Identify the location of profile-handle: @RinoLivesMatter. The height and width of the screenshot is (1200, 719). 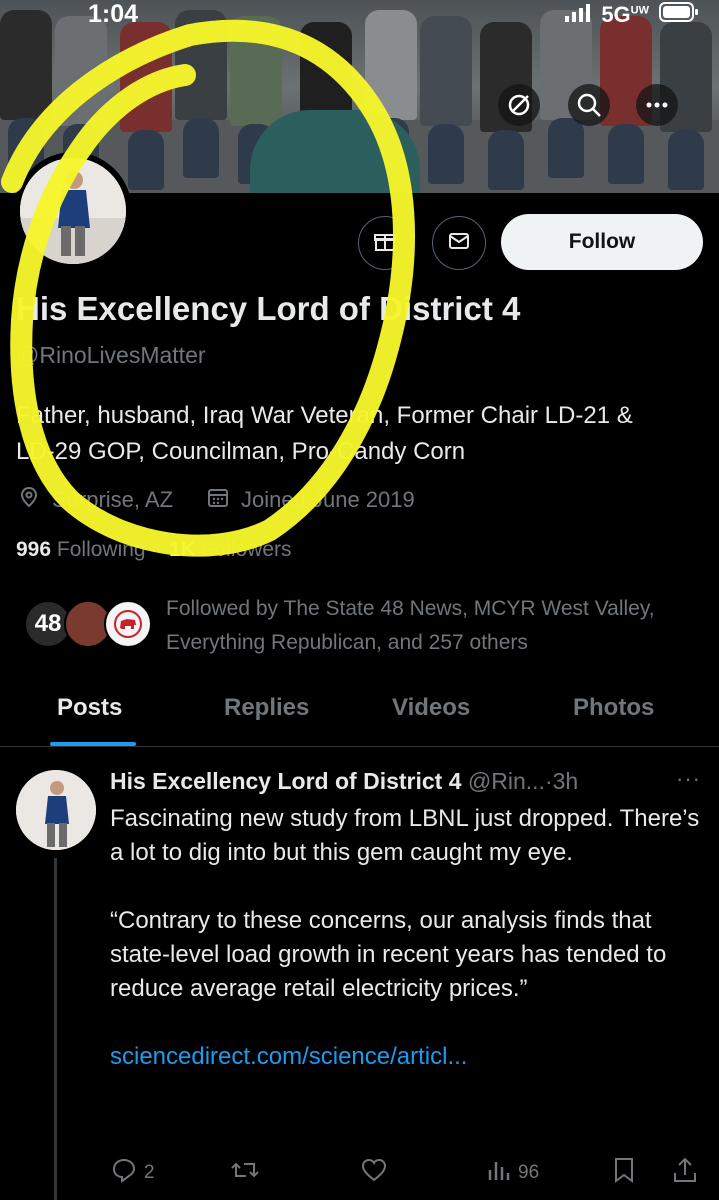
(111, 355).